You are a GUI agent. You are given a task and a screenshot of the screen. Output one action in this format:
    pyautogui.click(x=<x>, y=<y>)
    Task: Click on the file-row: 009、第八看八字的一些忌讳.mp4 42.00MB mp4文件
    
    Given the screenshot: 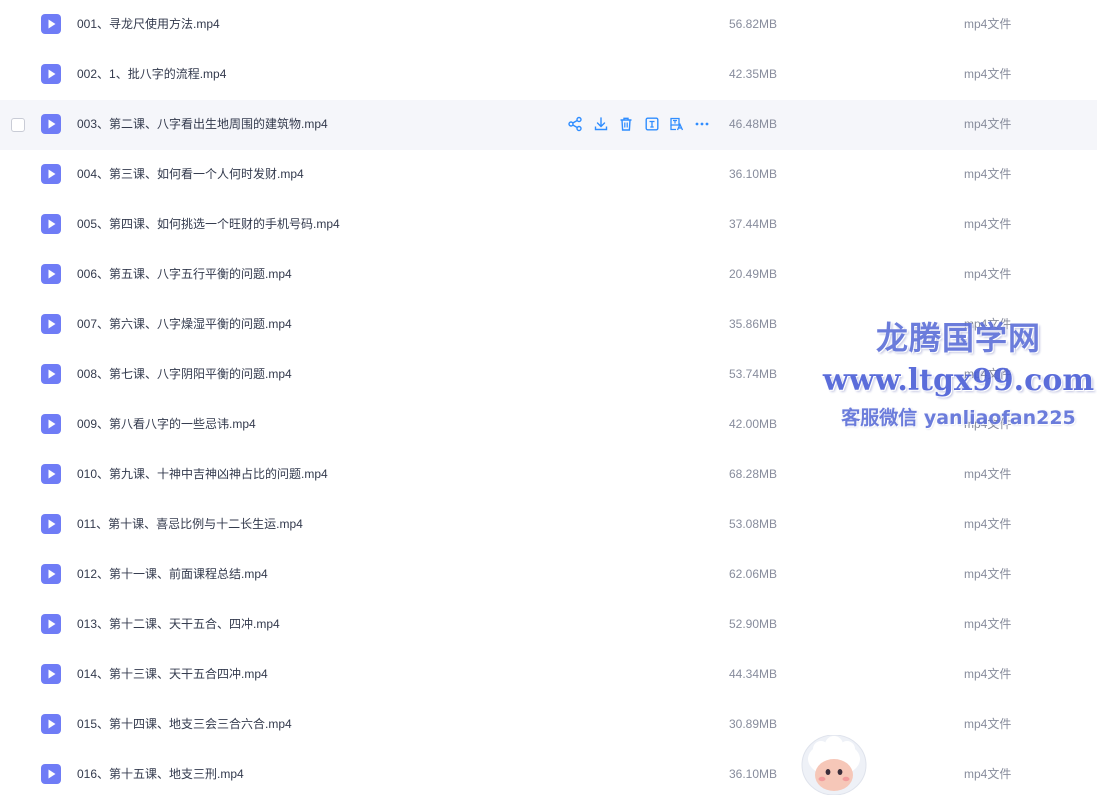 What is the action you would take?
    pyautogui.click(x=548, y=425)
    